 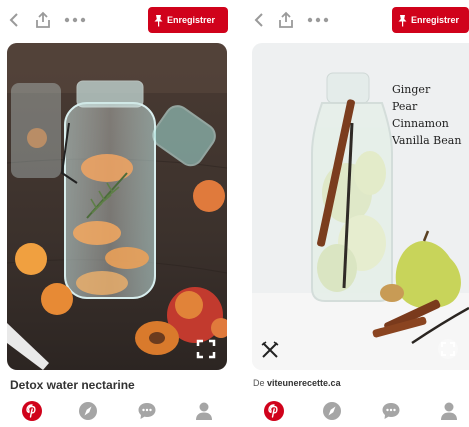 I want to click on source-prefix: De, so click(x=259, y=383).